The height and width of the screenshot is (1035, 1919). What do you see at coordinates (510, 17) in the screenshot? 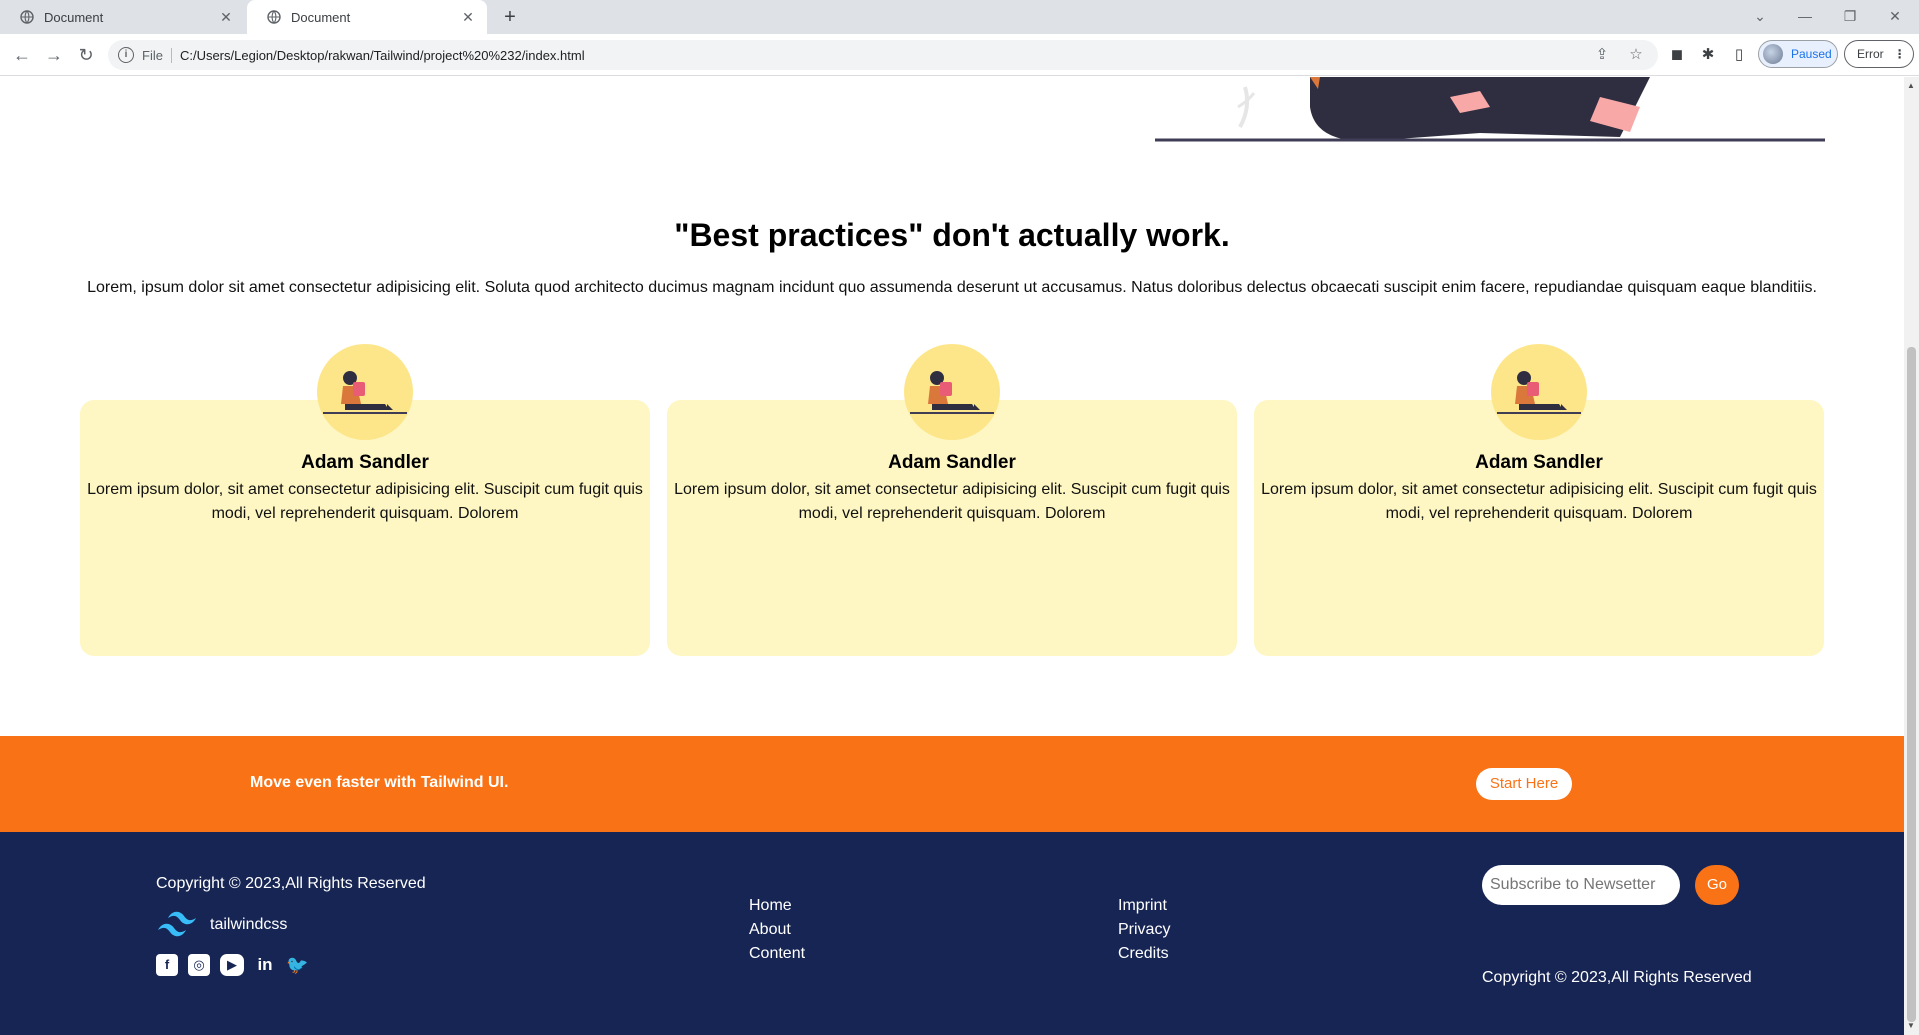
I see `new-tab-button: +` at bounding box center [510, 17].